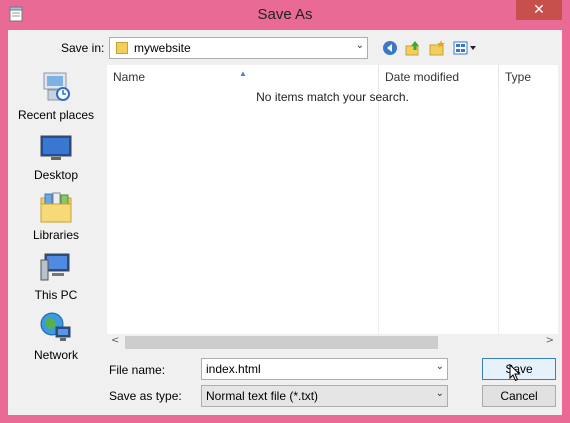 This screenshot has width=570, height=423. What do you see at coordinates (243, 73) in the screenshot?
I see `sort-ascending-icon: ▲` at bounding box center [243, 73].